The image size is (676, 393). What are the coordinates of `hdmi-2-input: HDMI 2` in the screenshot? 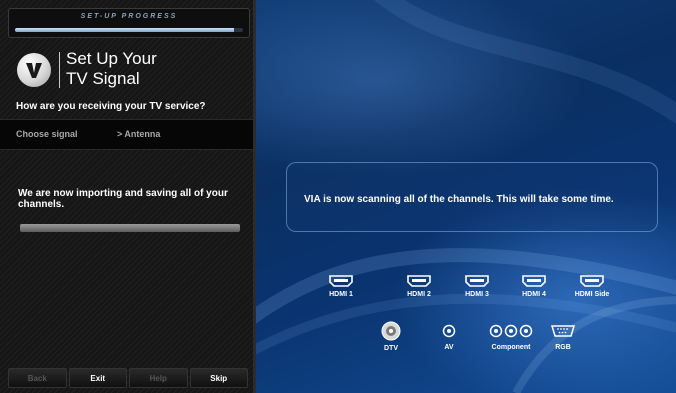 It's located at (419, 286).